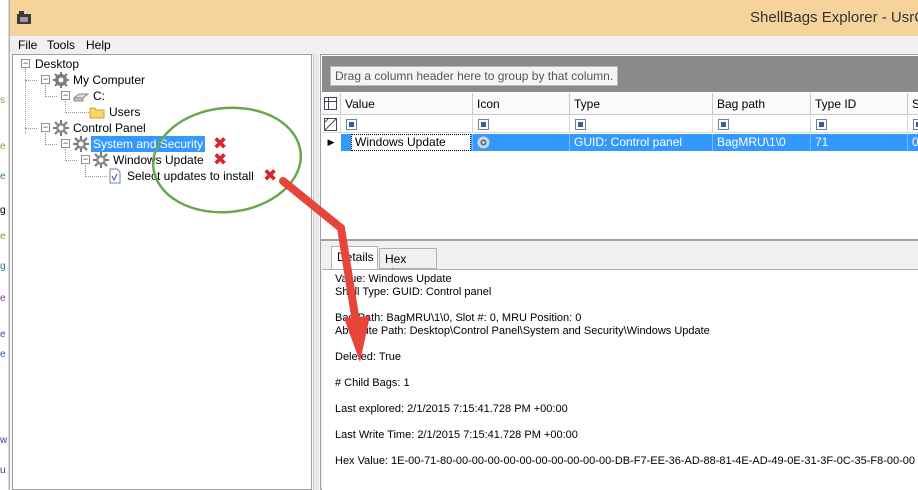  Describe the element at coordinates (407, 104) in the screenshot. I see `column-header-value: Value` at that location.